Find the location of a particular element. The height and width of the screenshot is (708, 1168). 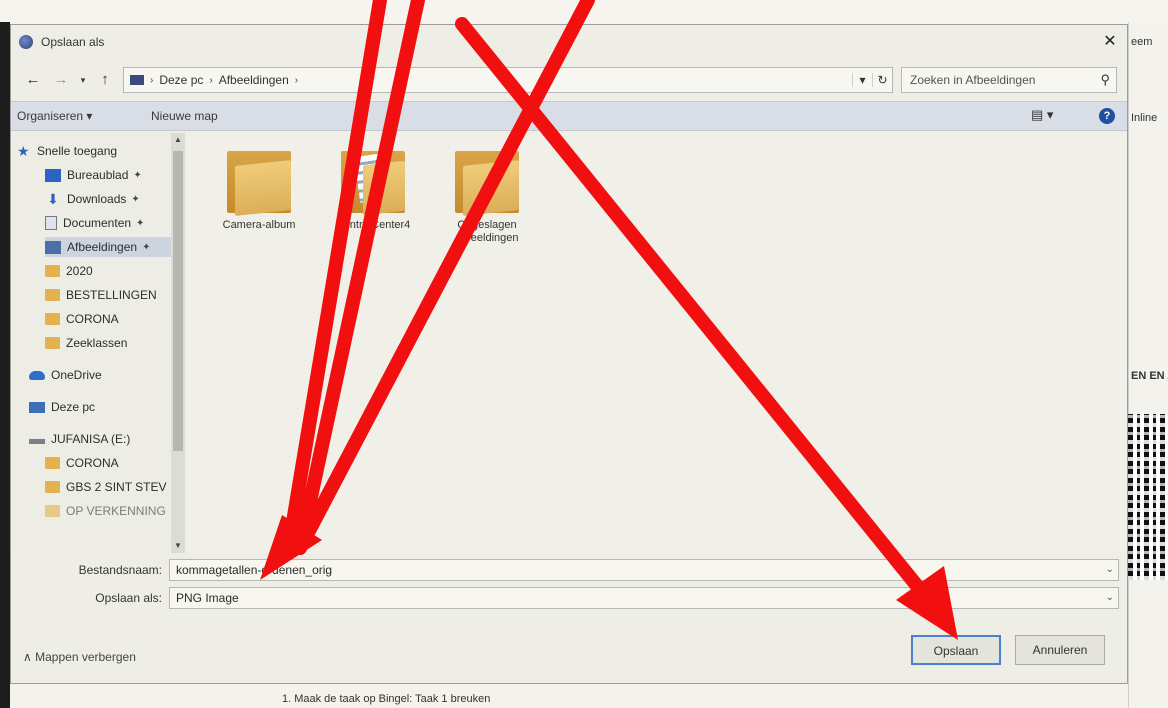

back-arrow-icon: ← is located at coordinates (33, 80).